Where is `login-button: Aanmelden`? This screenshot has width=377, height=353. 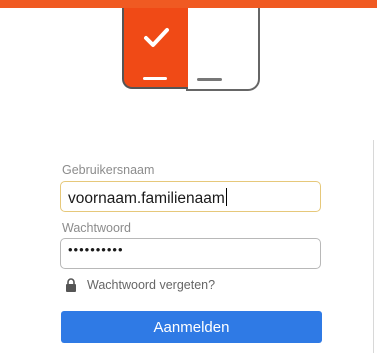 login-button: Aanmelden is located at coordinates (191, 327).